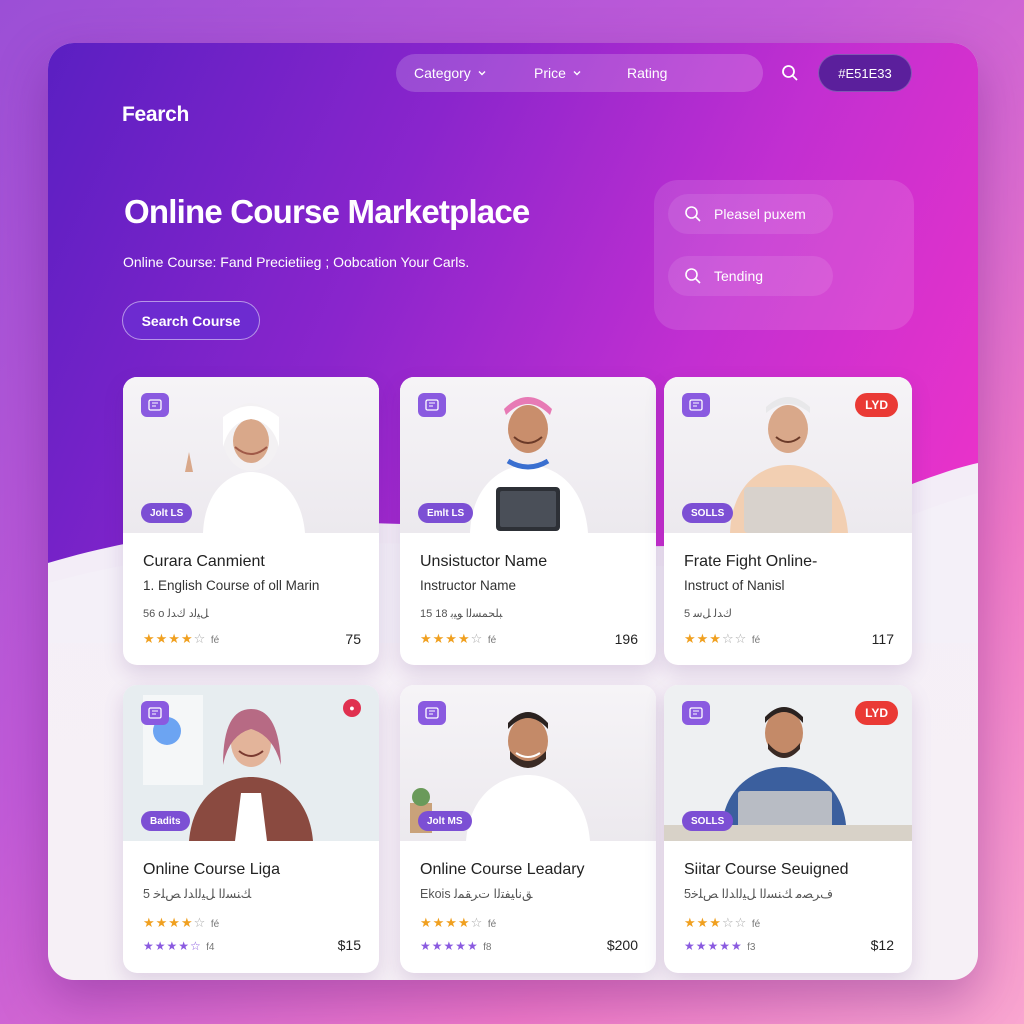  Describe the element at coordinates (626, 639) in the screenshot. I see `course-price: 196` at that location.